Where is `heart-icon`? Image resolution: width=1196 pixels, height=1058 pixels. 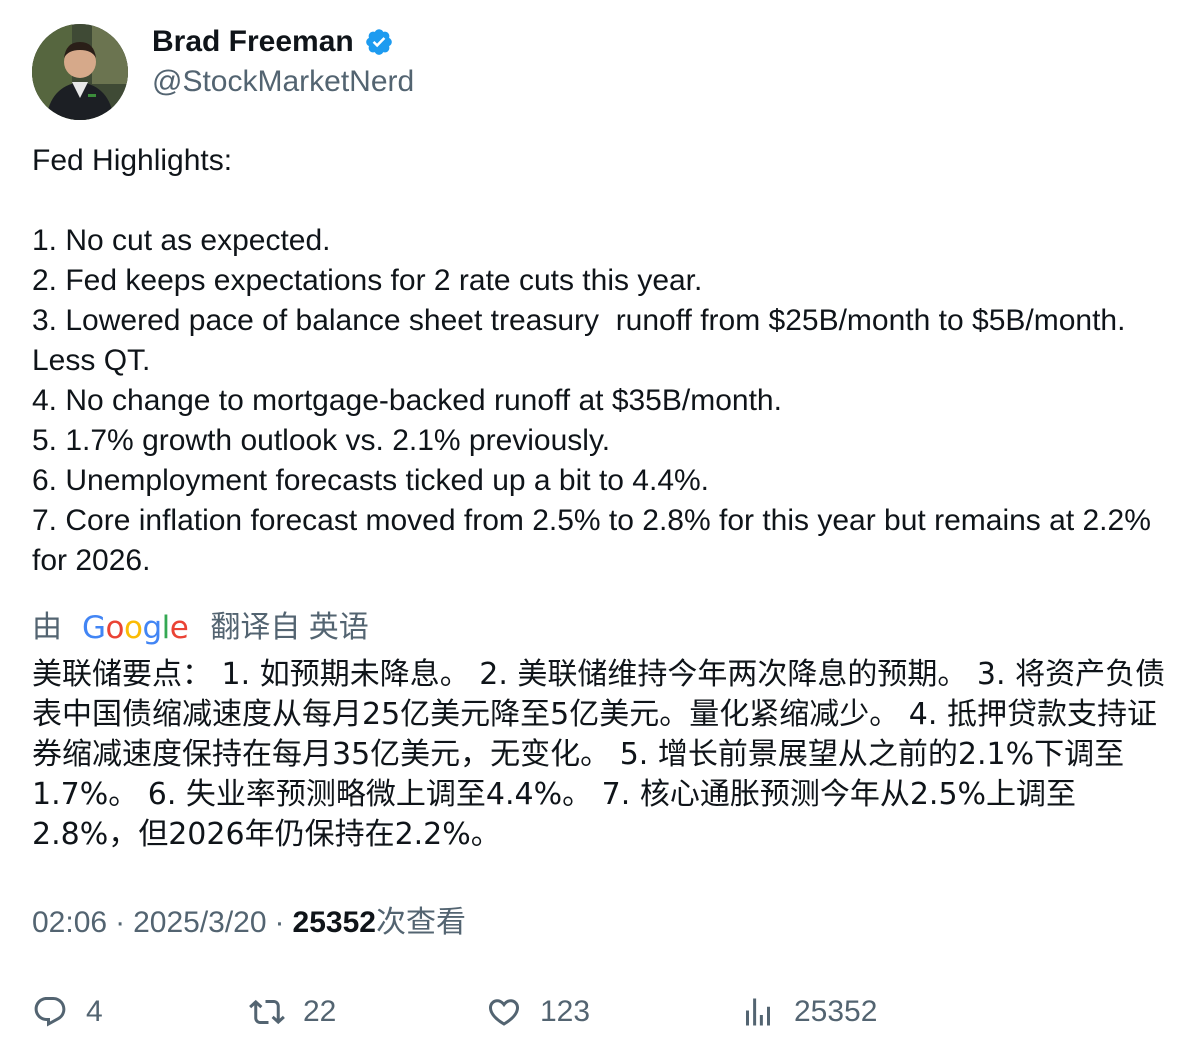 heart-icon is located at coordinates (504, 1012).